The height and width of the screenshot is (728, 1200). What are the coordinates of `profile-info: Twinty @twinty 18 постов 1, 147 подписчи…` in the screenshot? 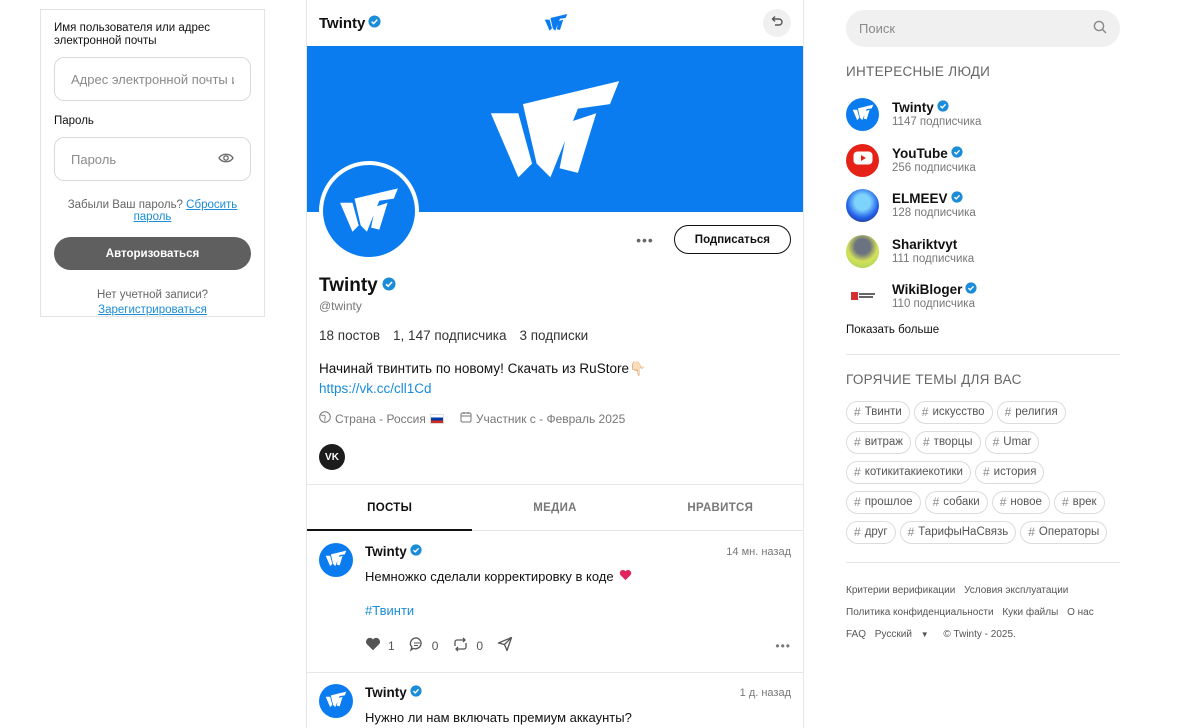 It's located at (554, 372).